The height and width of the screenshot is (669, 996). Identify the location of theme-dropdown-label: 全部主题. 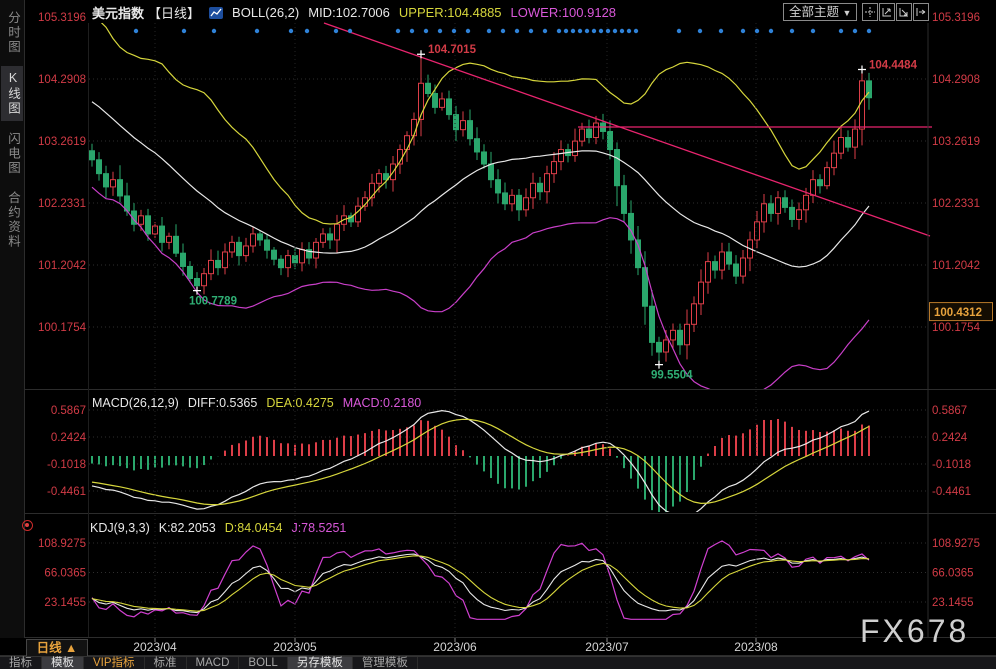
(814, 12).